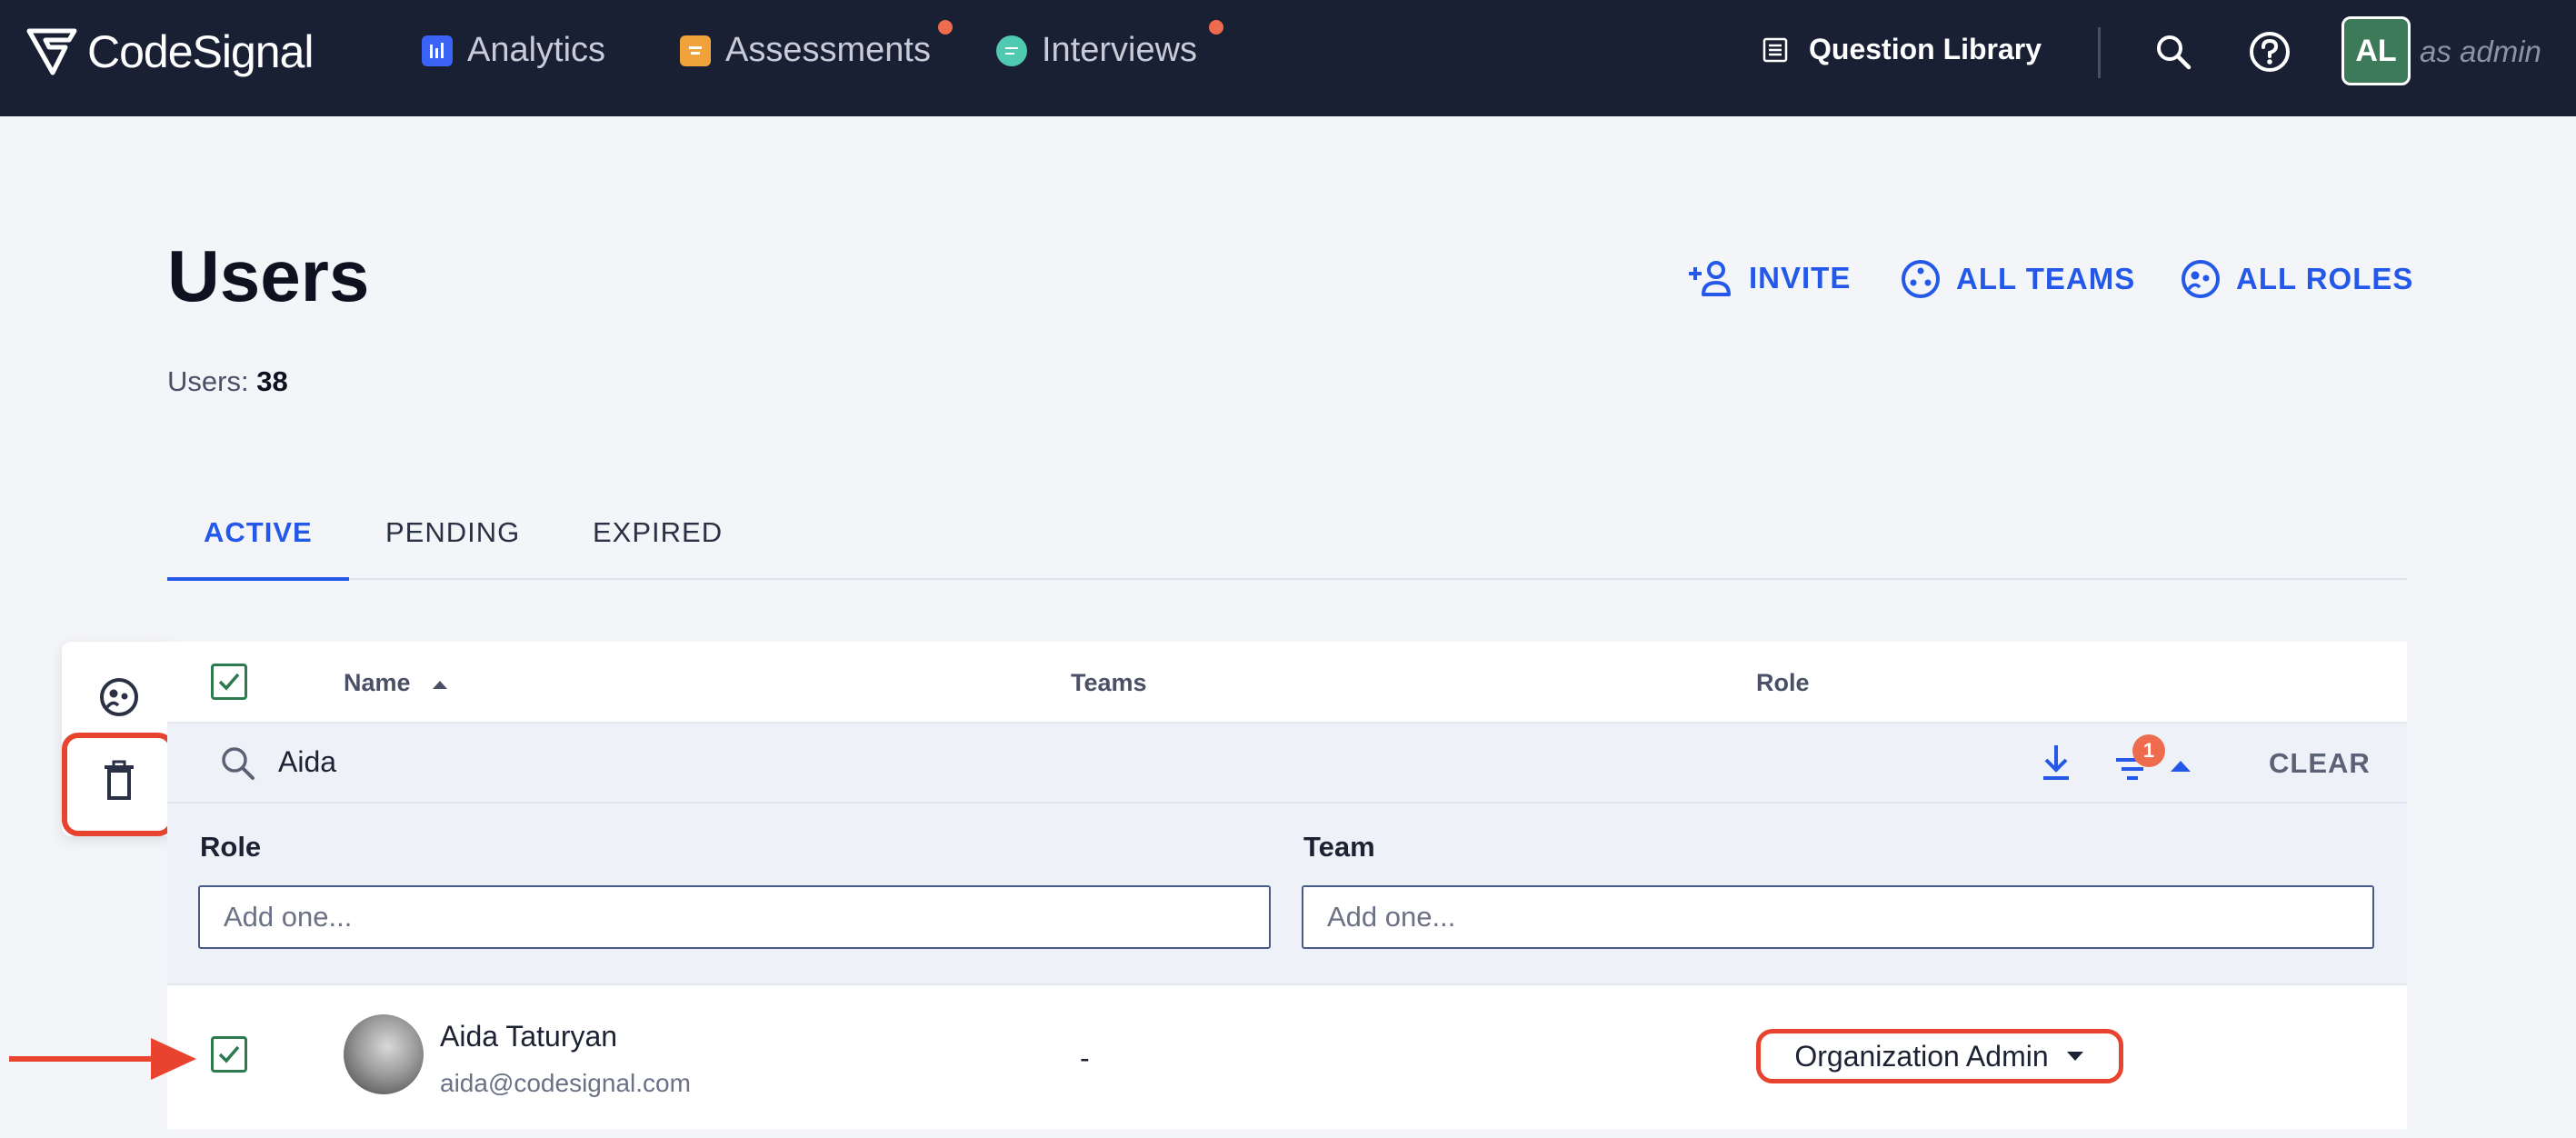  I want to click on chevron-down-icon, so click(2074, 1056).